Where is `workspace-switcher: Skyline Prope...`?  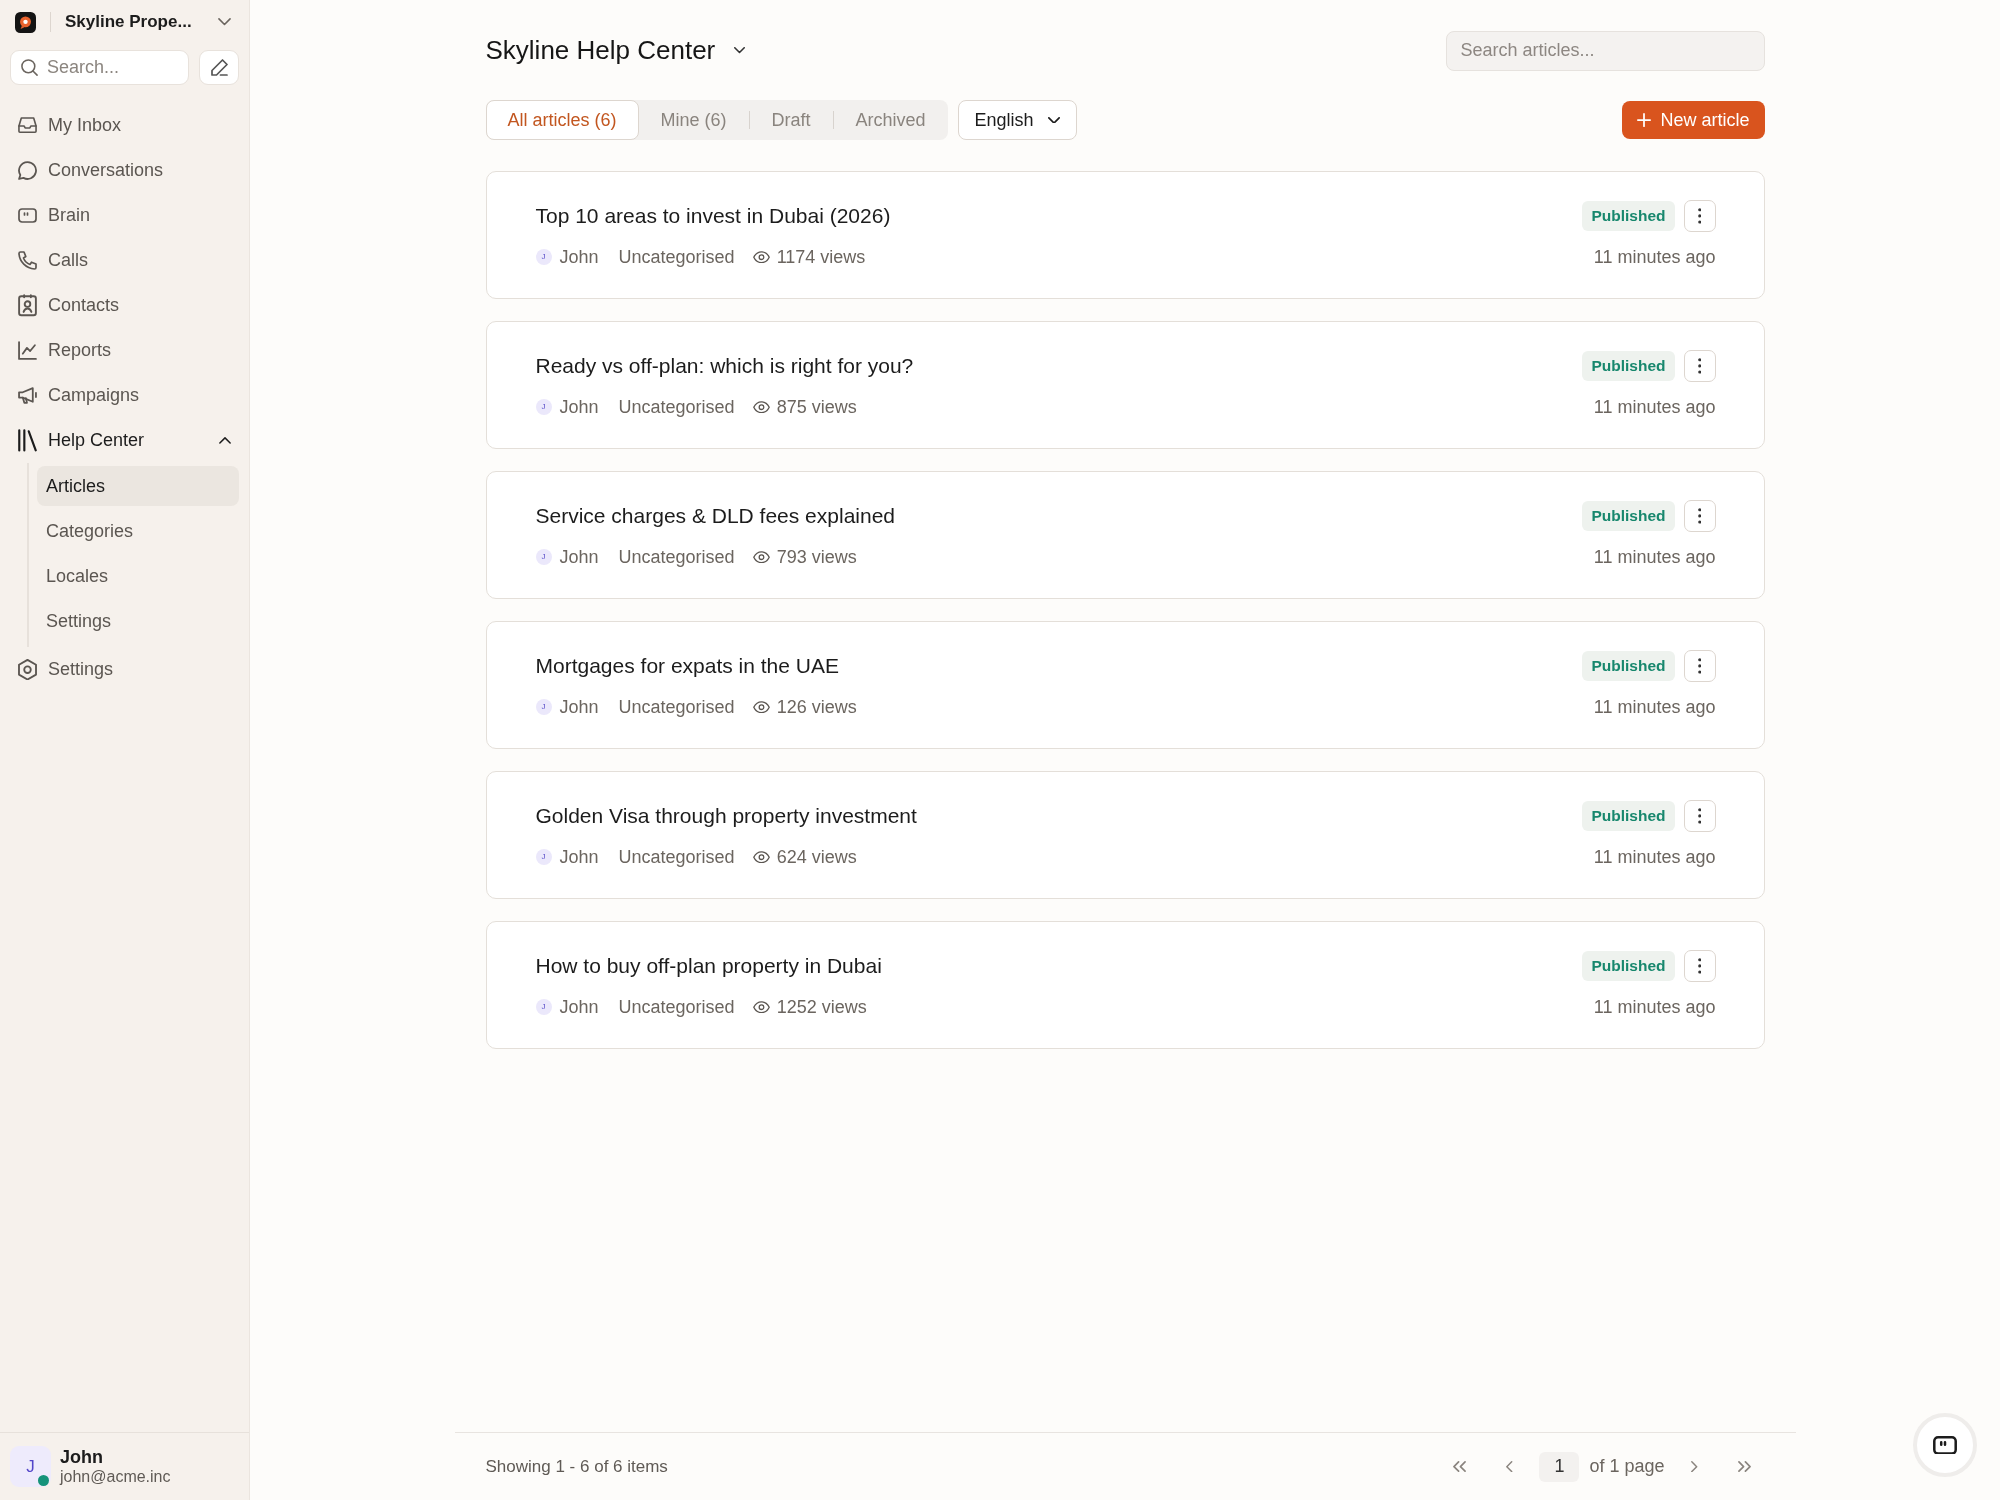
workspace-switcher: Skyline Prope... is located at coordinates (152, 22).